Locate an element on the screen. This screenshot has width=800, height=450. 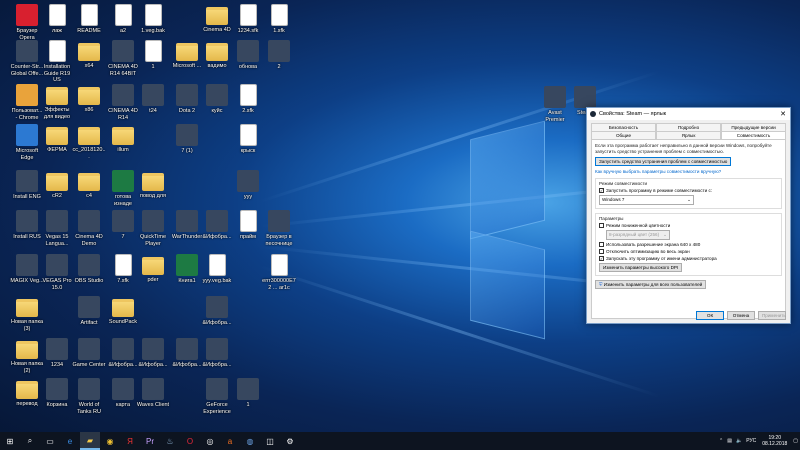
opera-icon: O is located at coordinates (190, 441).